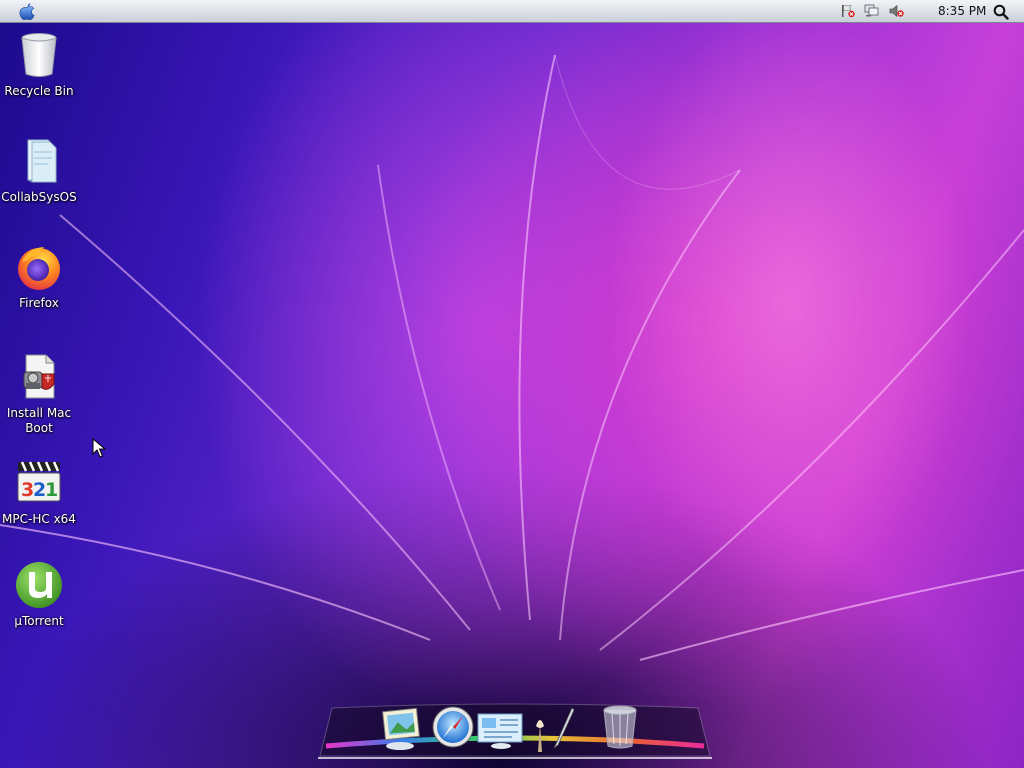 This screenshot has width=1024, height=768. I want to click on pen-icon, so click(563, 728).